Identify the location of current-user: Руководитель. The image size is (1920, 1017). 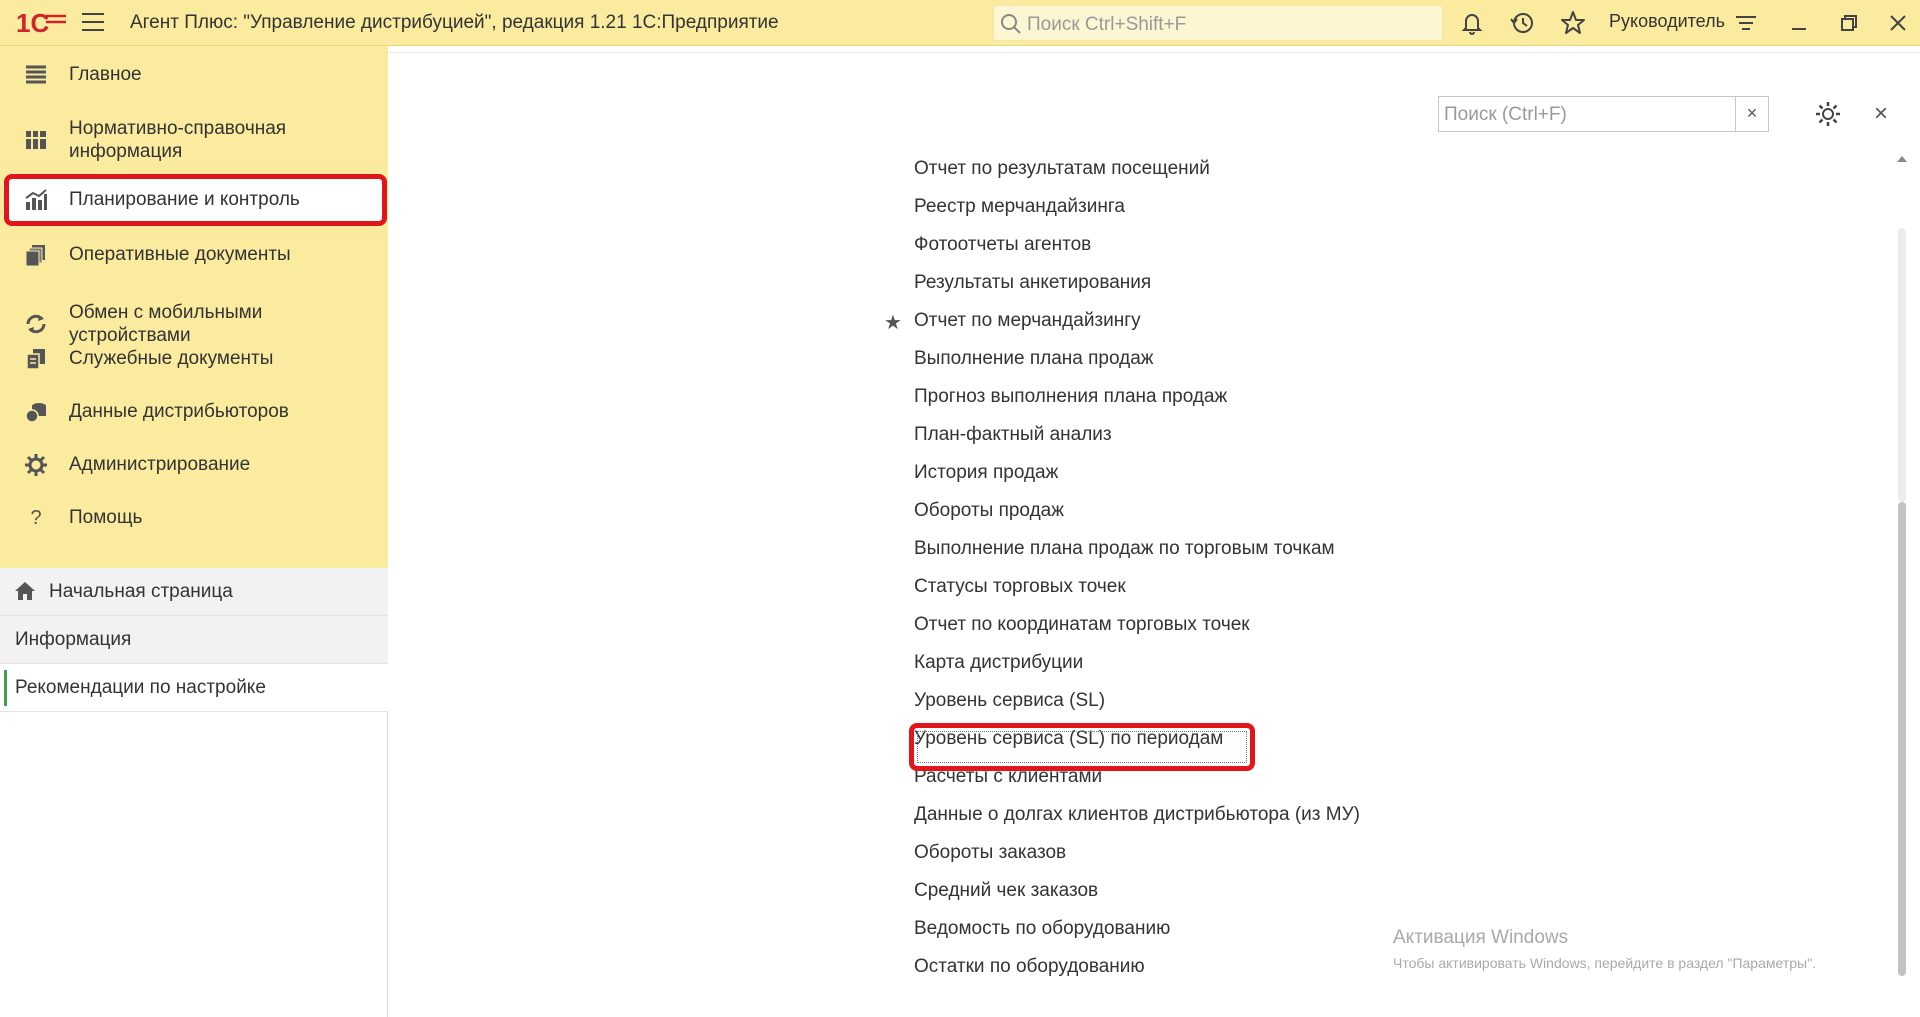
(1667, 21).